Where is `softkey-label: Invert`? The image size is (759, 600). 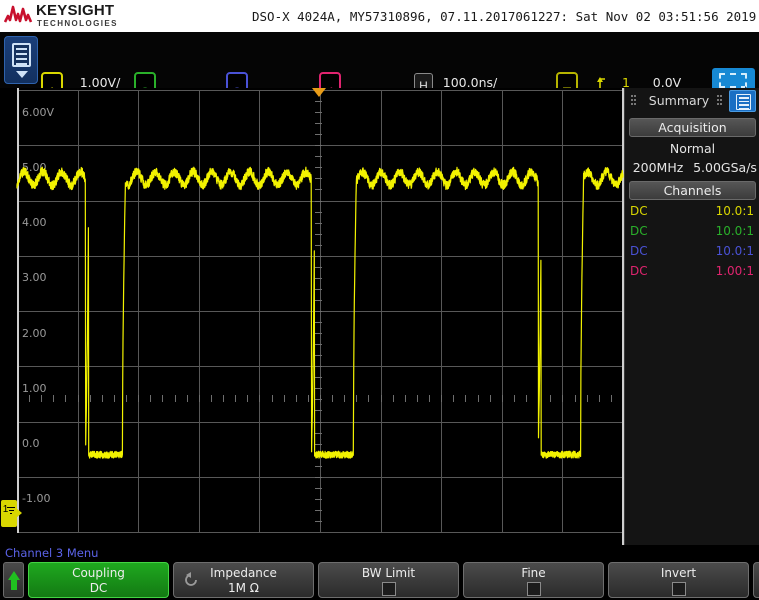 softkey-label: Invert is located at coordinates (678, 573).